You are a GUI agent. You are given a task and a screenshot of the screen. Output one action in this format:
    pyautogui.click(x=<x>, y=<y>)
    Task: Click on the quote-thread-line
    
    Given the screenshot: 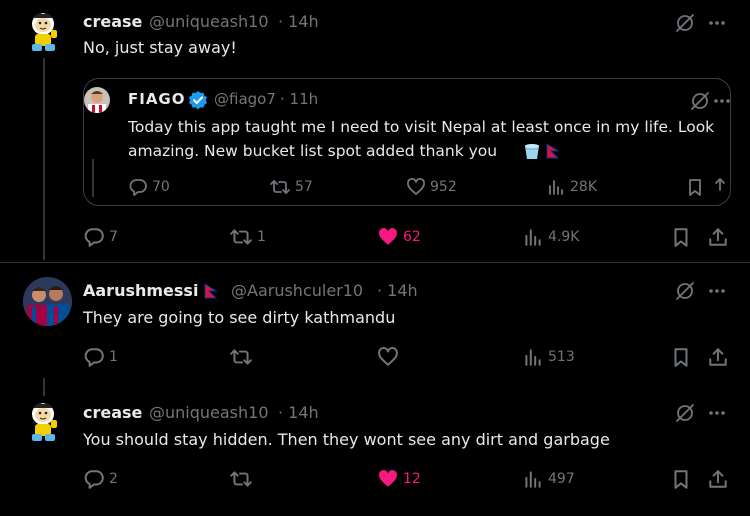 What is the action you would take?
    pyautogui.click(x=93, y=178)
    